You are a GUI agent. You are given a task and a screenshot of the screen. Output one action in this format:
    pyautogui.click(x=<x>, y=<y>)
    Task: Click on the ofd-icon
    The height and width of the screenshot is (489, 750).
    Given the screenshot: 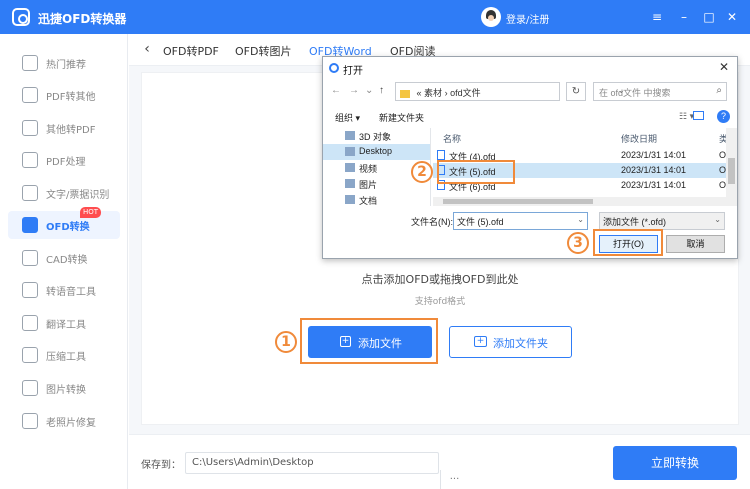 What is the action you would take?
    pyautogui.click(x=30, y=225)
    